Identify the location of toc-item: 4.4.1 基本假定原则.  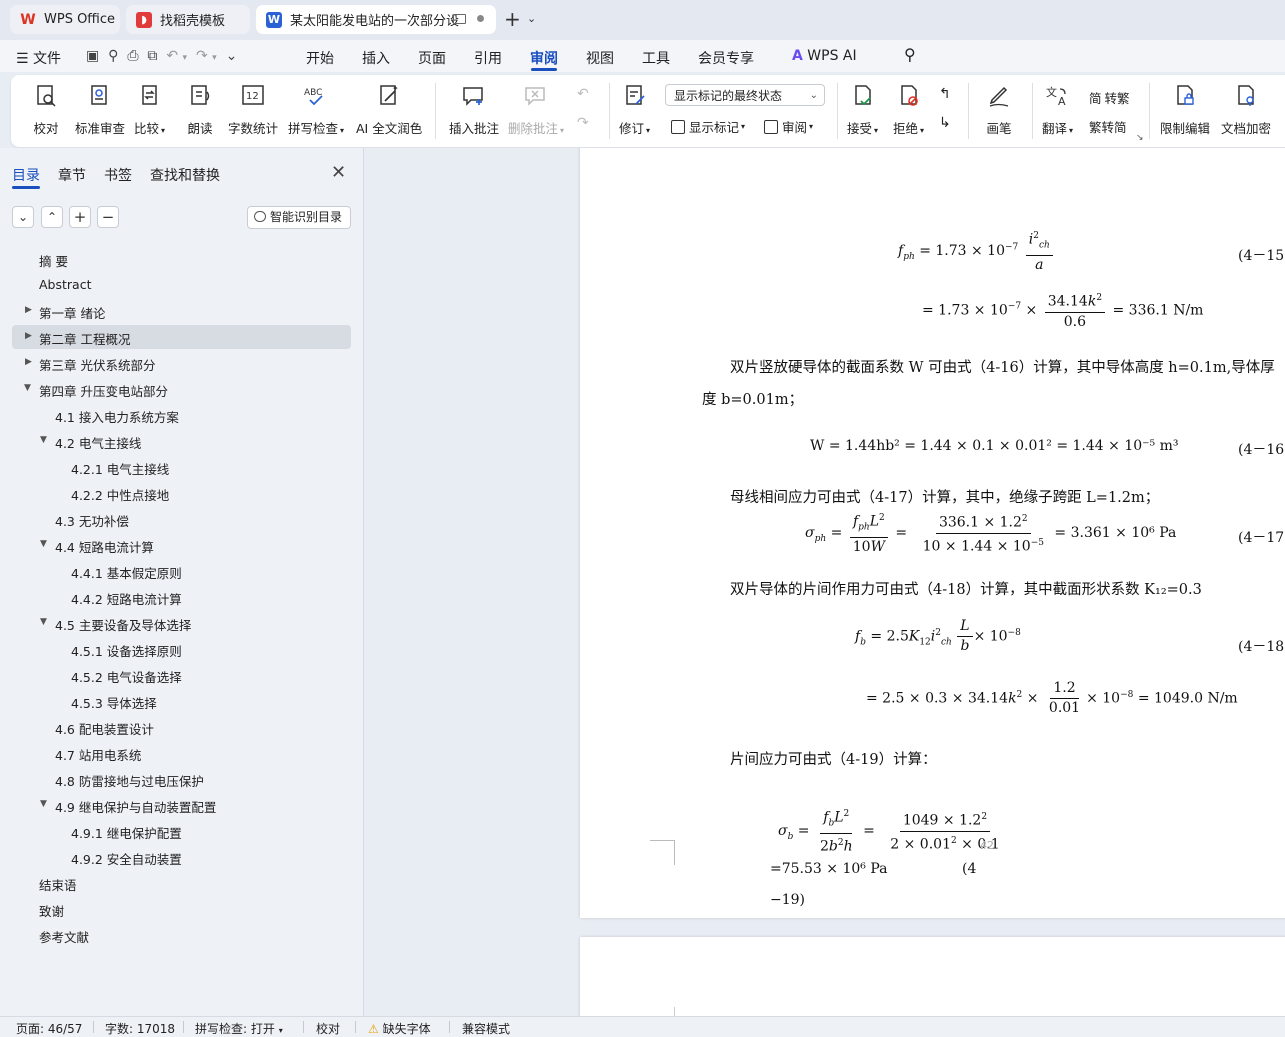
(126, 572).